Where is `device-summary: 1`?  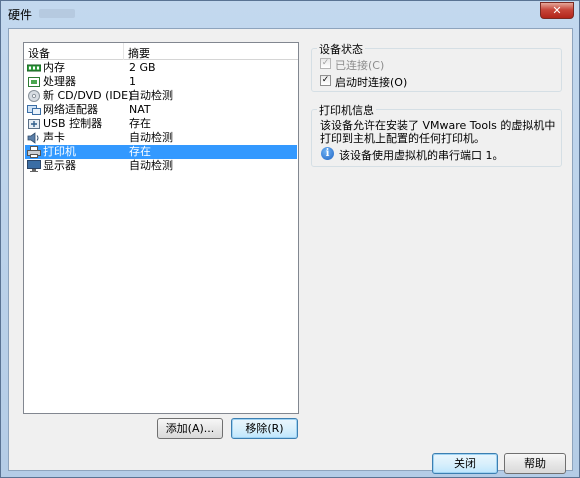 device-summary: 1 is located at coordinates (132, 81).